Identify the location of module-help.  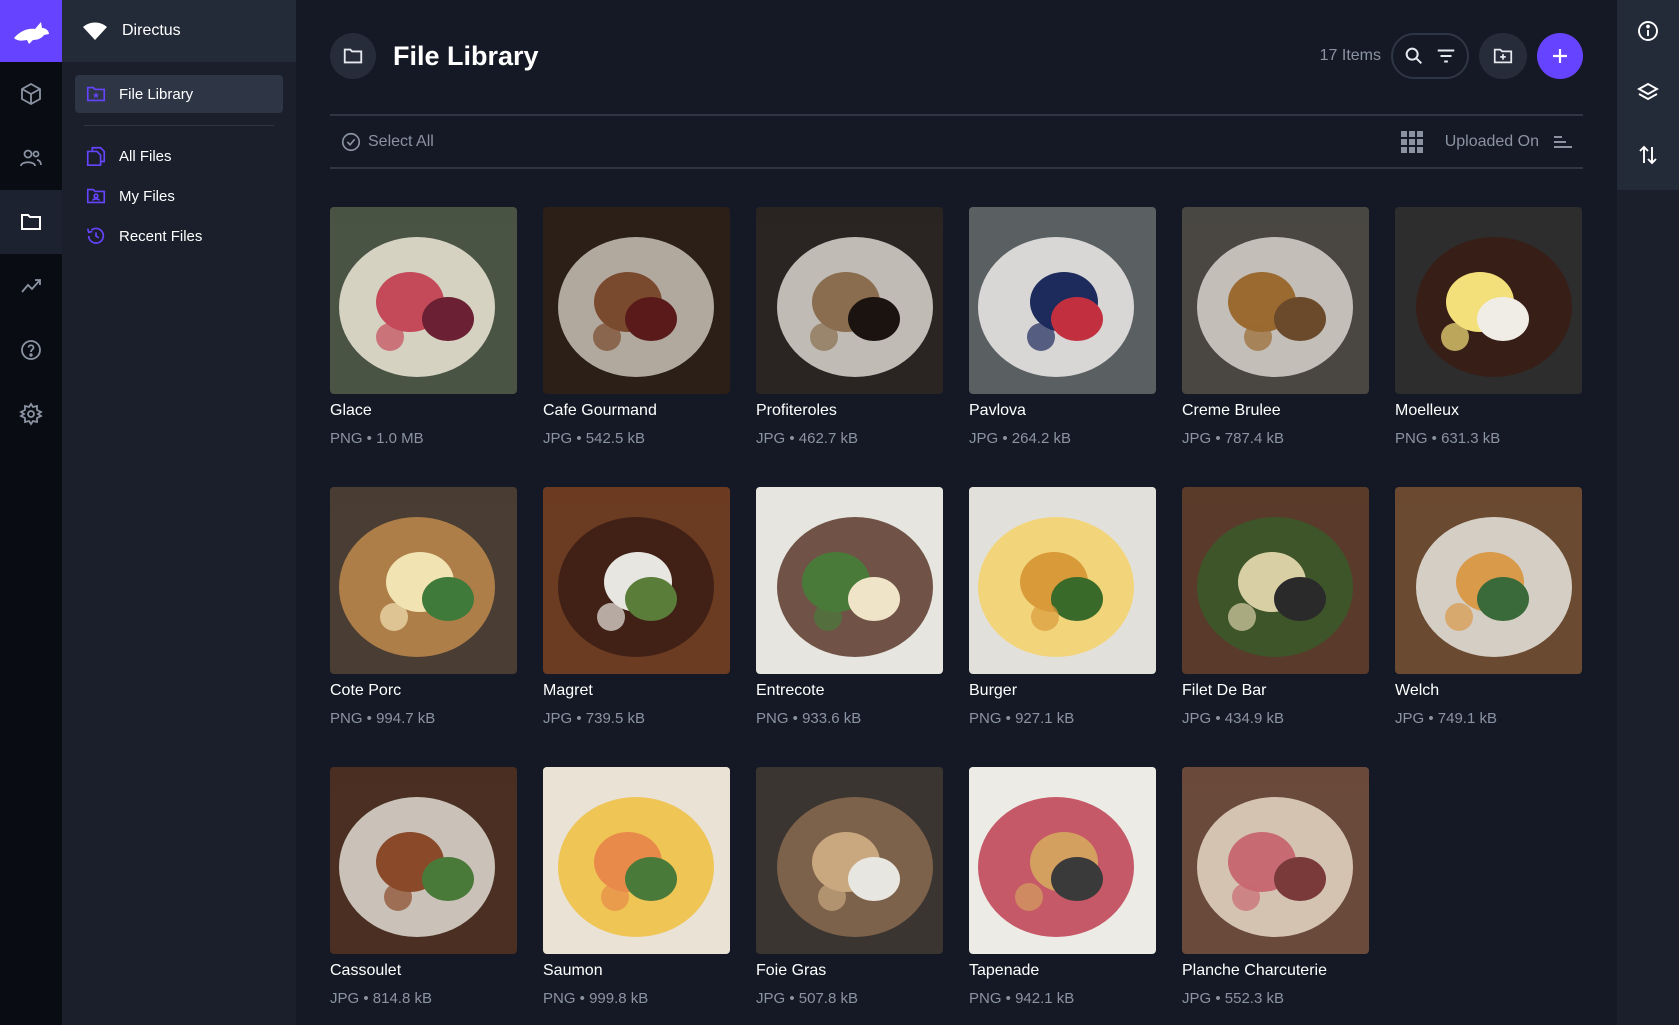
(31, 350).